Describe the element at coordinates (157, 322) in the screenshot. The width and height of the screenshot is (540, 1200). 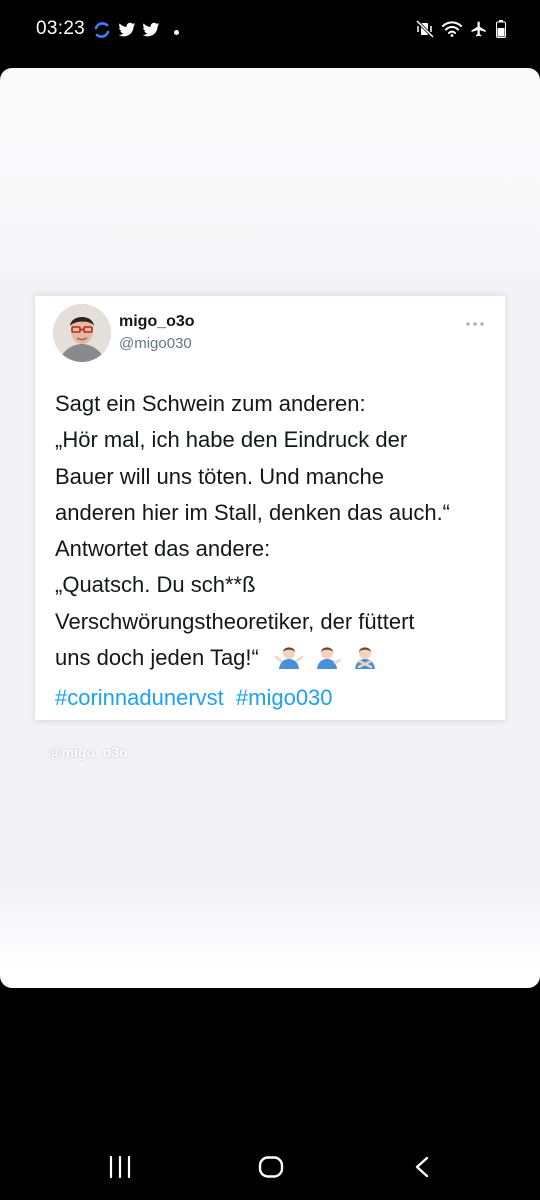
I see `tweet-display-name: migo_o3o` at that location.